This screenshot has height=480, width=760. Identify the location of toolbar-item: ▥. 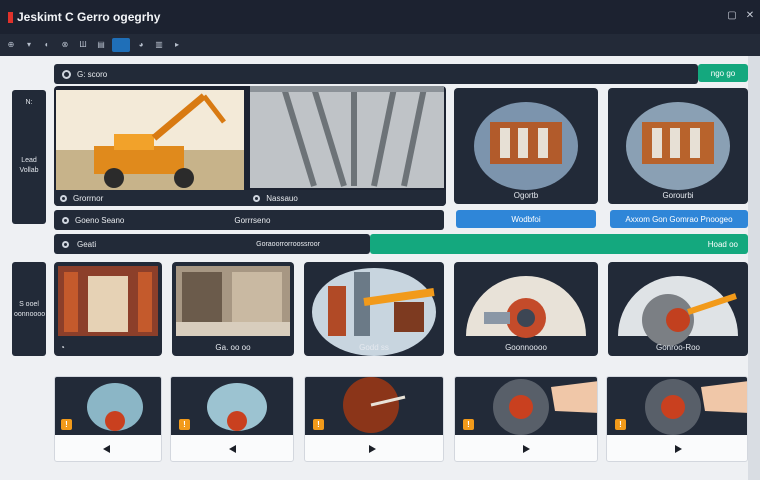
(159, 45).